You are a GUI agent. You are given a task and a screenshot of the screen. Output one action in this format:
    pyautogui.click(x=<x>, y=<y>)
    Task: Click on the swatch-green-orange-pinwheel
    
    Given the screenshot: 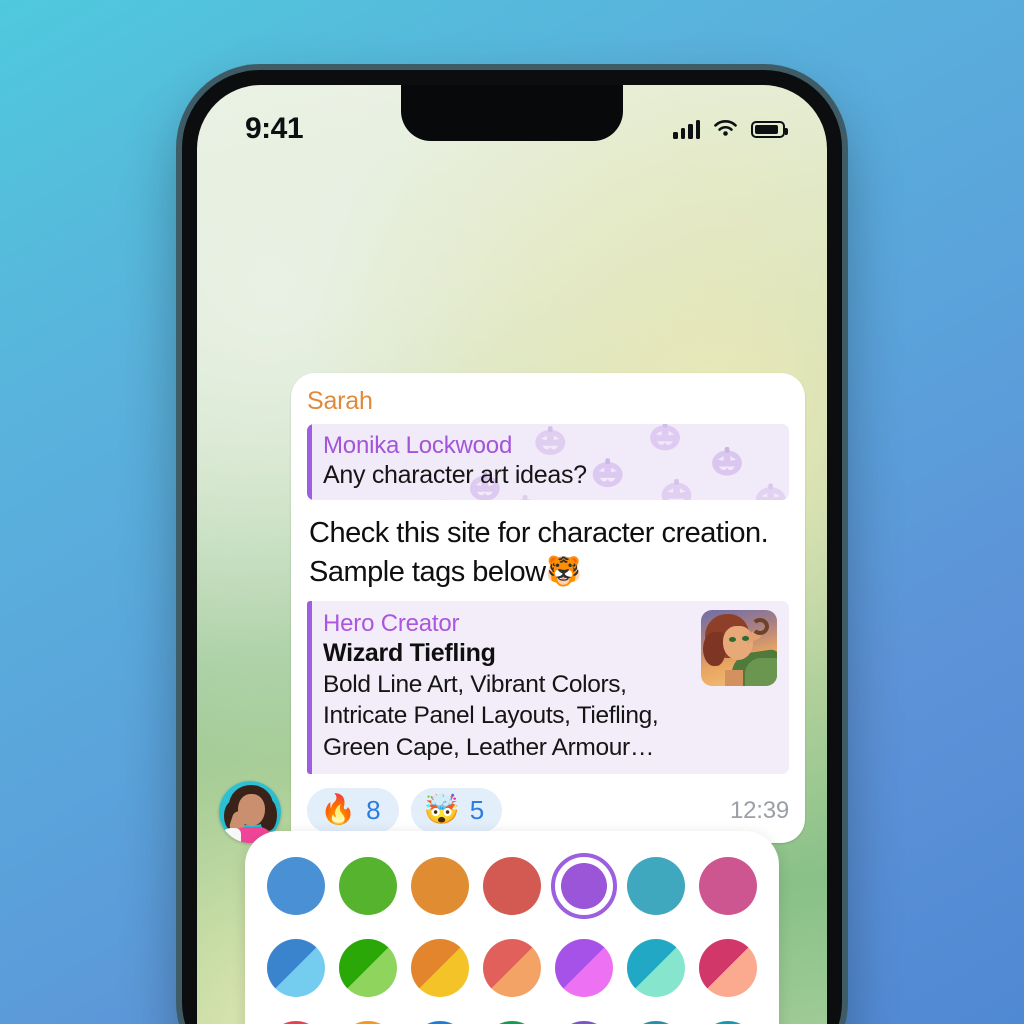 What is the action you would take?
    pyautogui.click(x=368, y=1020)
    